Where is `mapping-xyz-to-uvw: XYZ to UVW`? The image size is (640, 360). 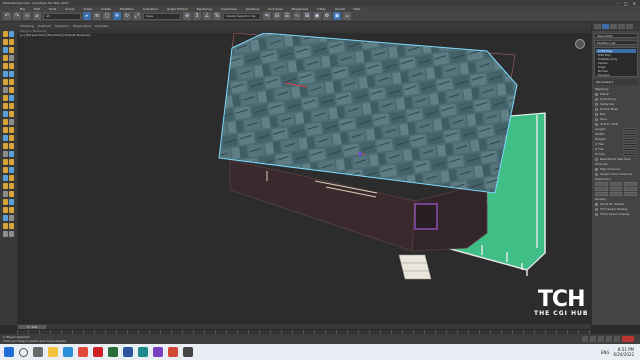 mapping-xyz-to-uvw: XYZ to UVW is located at coordinates (616, 124).